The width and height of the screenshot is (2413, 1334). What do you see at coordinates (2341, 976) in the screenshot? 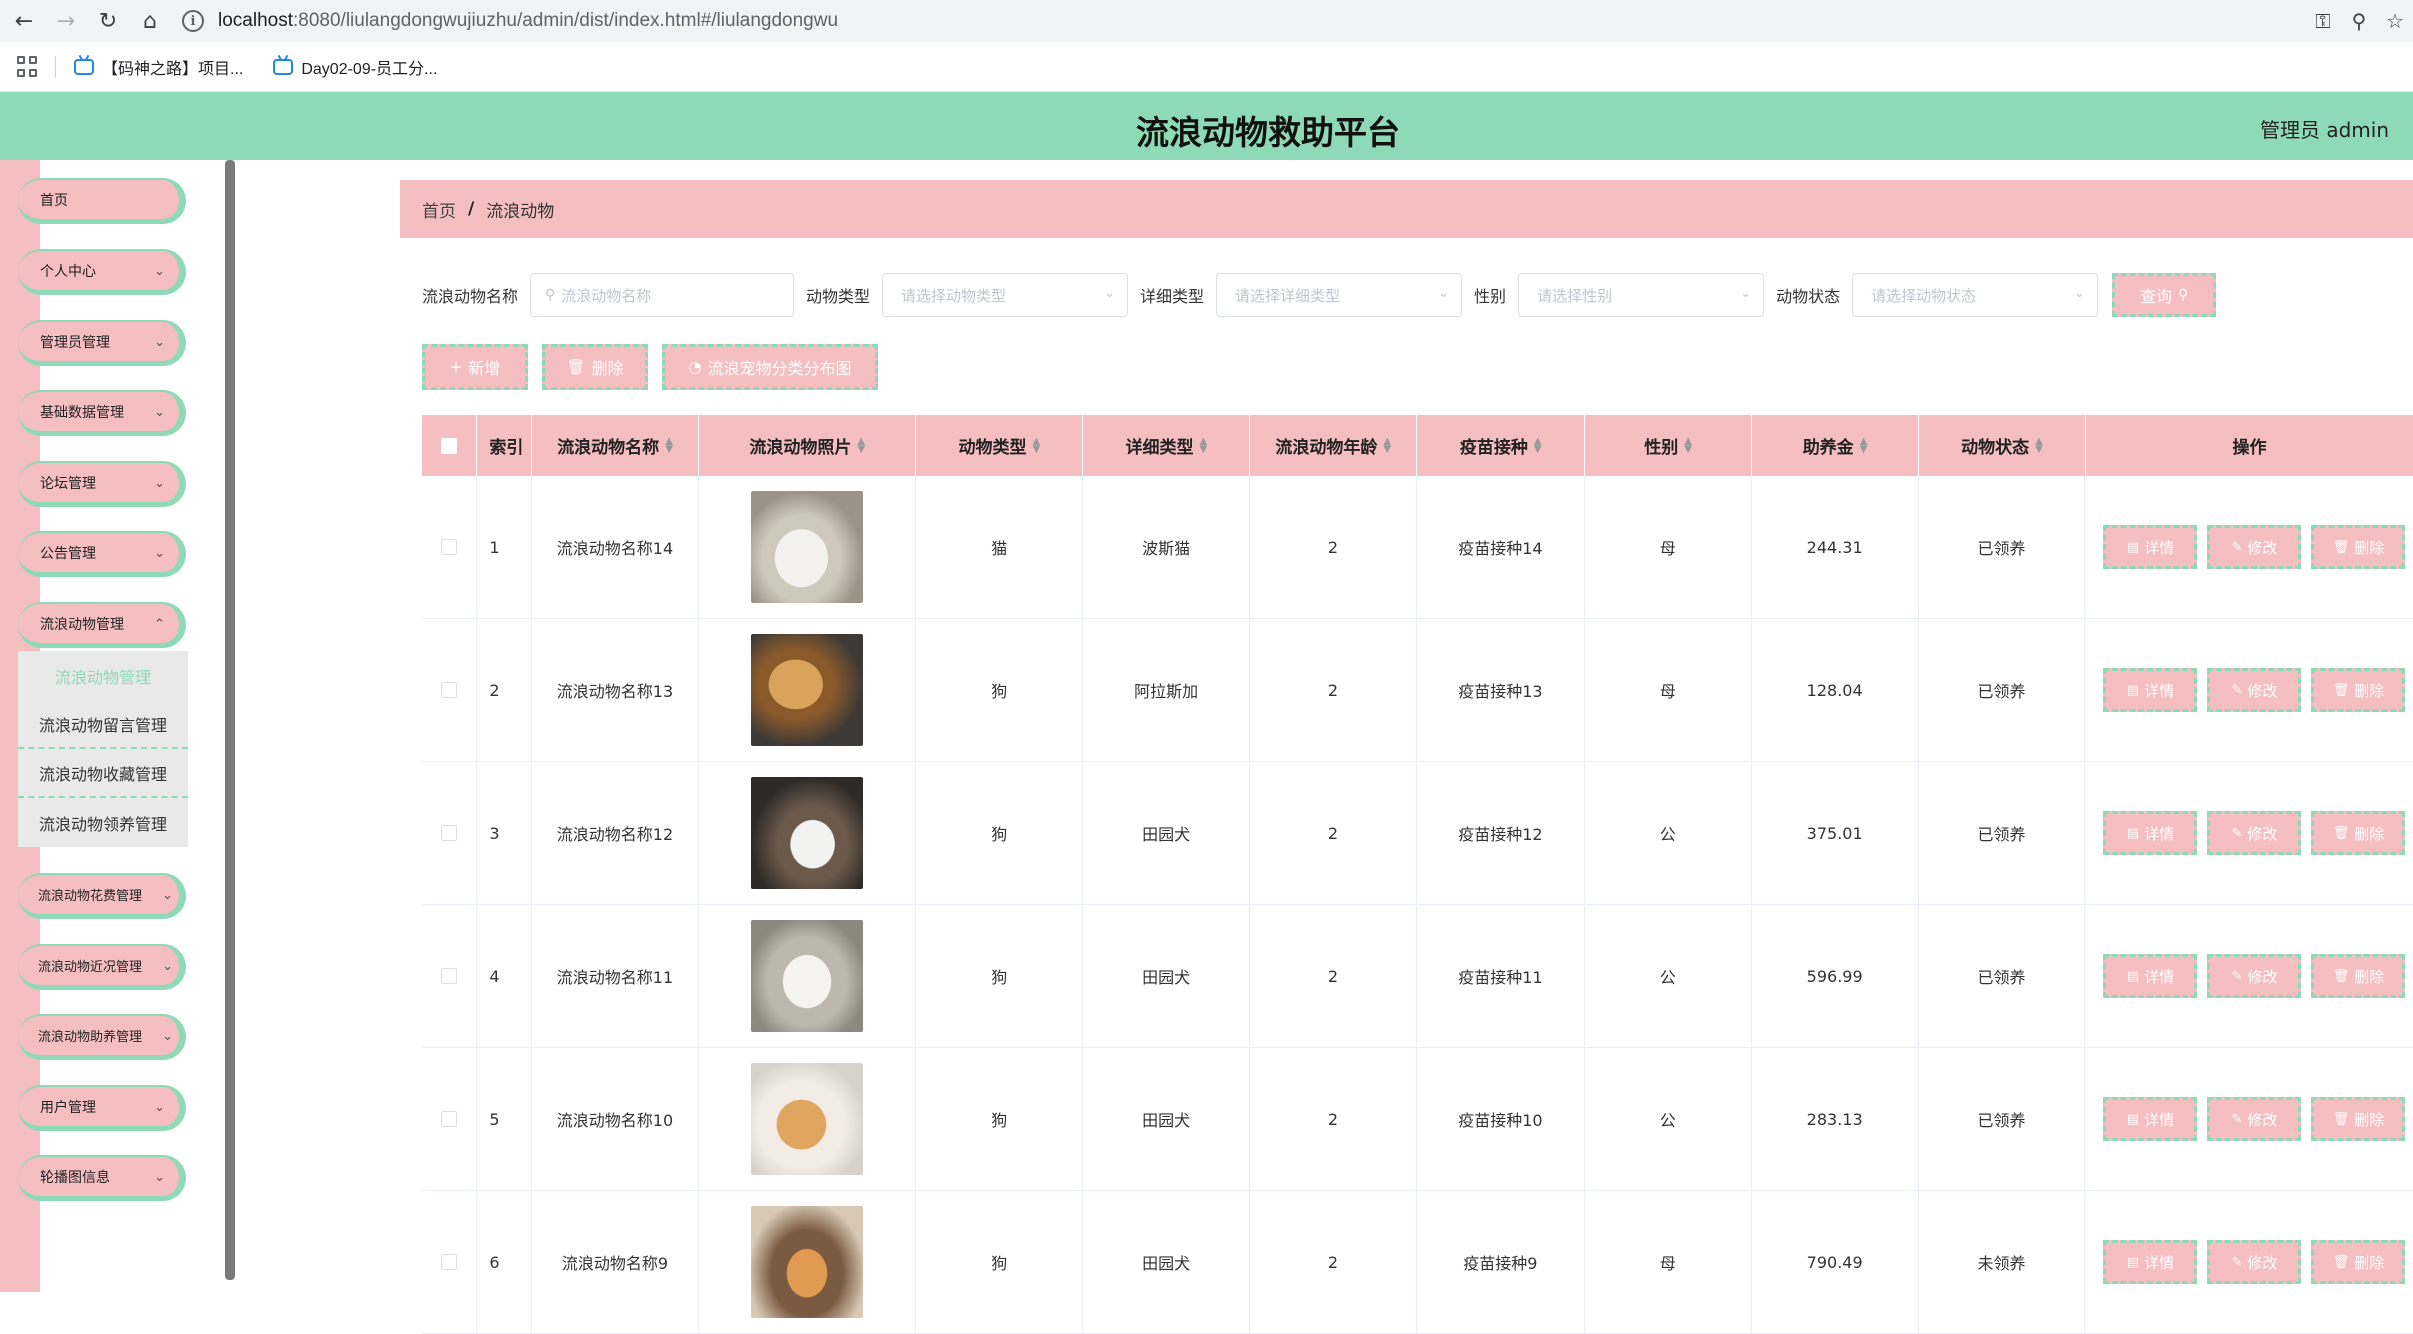
I see `trash-icon: 🗑` at bounding box center [2341, 976].